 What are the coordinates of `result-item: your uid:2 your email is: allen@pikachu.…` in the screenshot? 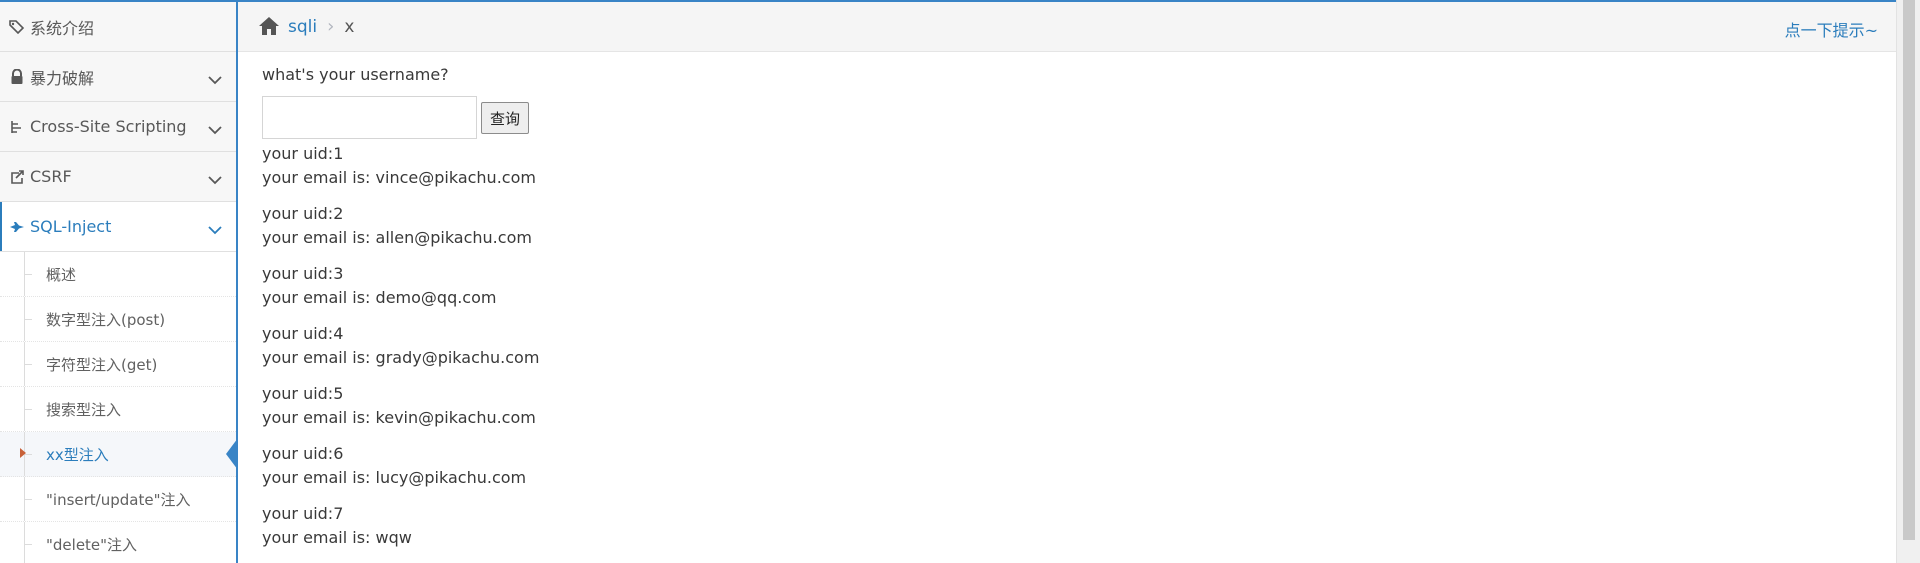 It's located at (1067, 226).